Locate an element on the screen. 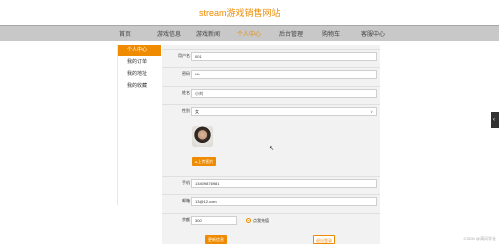 The height and width of the screenshot is (244, 499). main-nav: 首页 游戏信息 游戏新闻 个人中心 后台管理 购物车 客服中心 is located at coordinates (249, 33).